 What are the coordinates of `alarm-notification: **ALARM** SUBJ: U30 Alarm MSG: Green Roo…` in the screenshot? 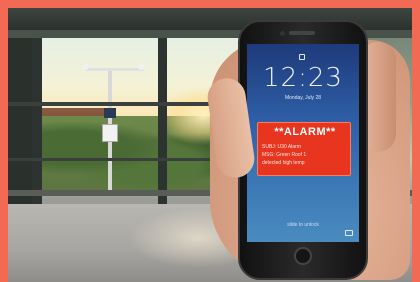 It's located at (304, 149).